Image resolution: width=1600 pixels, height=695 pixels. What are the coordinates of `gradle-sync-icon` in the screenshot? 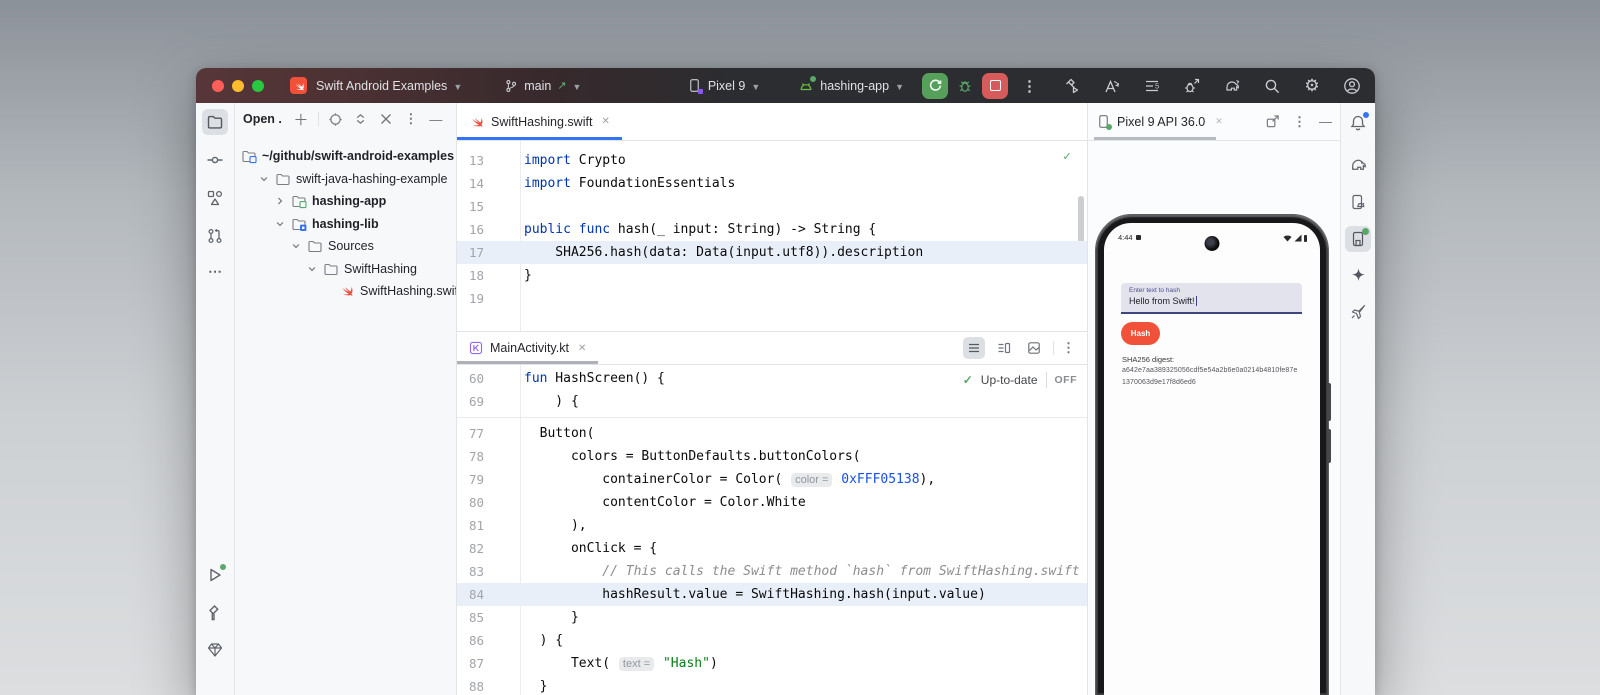 It's located at (1232, 86).